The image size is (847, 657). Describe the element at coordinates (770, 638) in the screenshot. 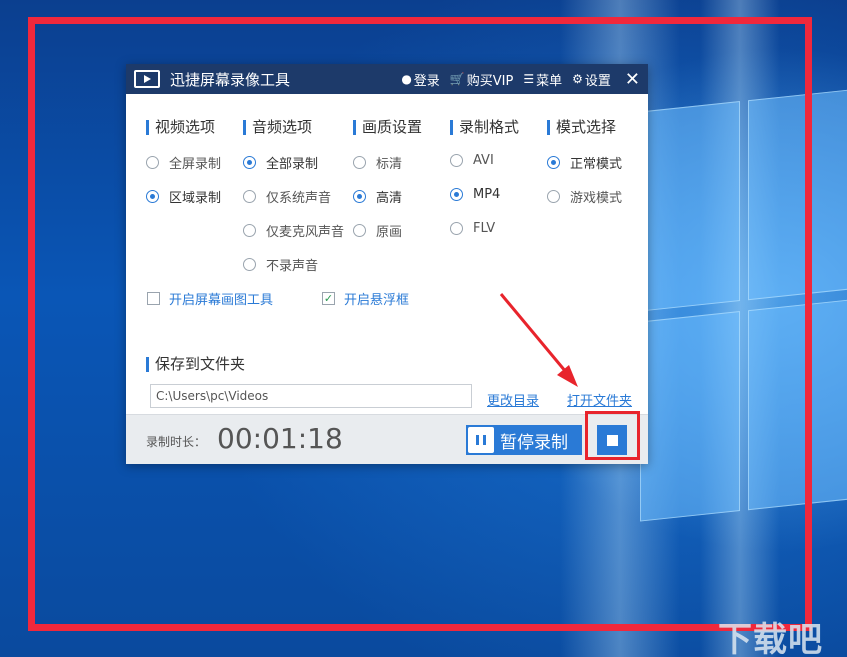

I see `watermark-logo: 下载吧` at that location.